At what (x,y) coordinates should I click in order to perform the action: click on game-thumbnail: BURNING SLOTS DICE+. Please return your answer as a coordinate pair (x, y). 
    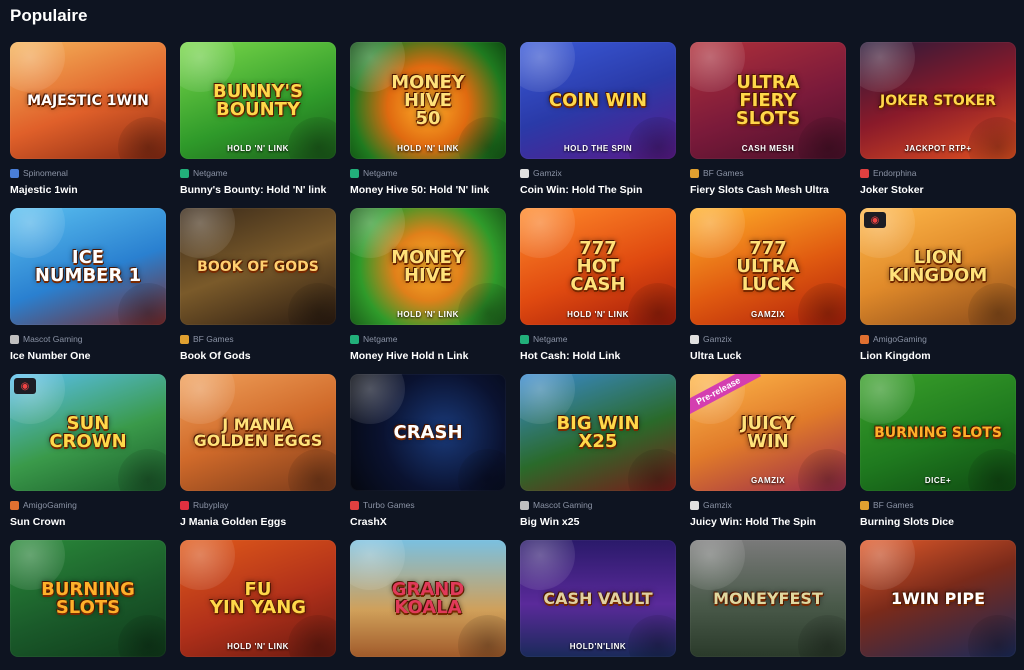
    Looking at the image, I should click on (938, 432).